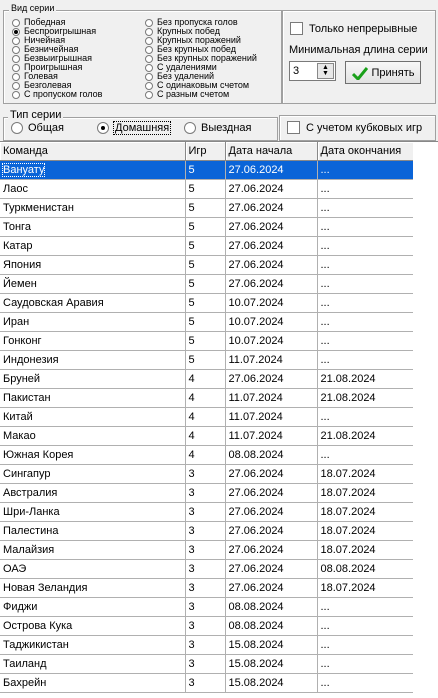  What do you see at coordinates (312, 71) in the screenshot?
I see `min-length-spinner: 3 ▲ ▼` at bounding box center [312, 71].